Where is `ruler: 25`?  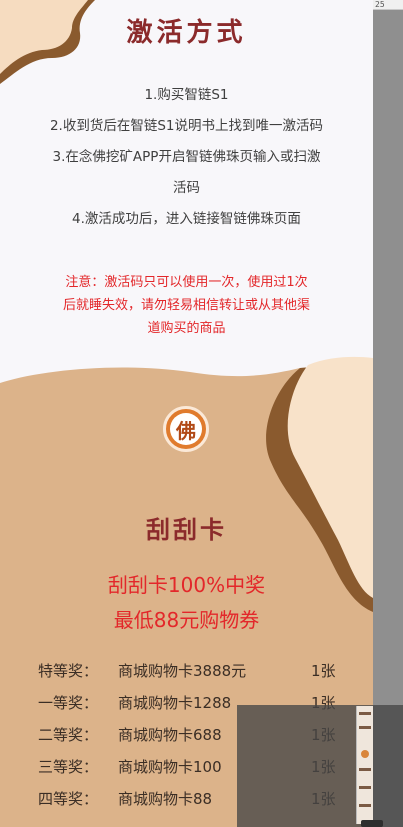 ruler: 25 is located at coordinates (388, 5).